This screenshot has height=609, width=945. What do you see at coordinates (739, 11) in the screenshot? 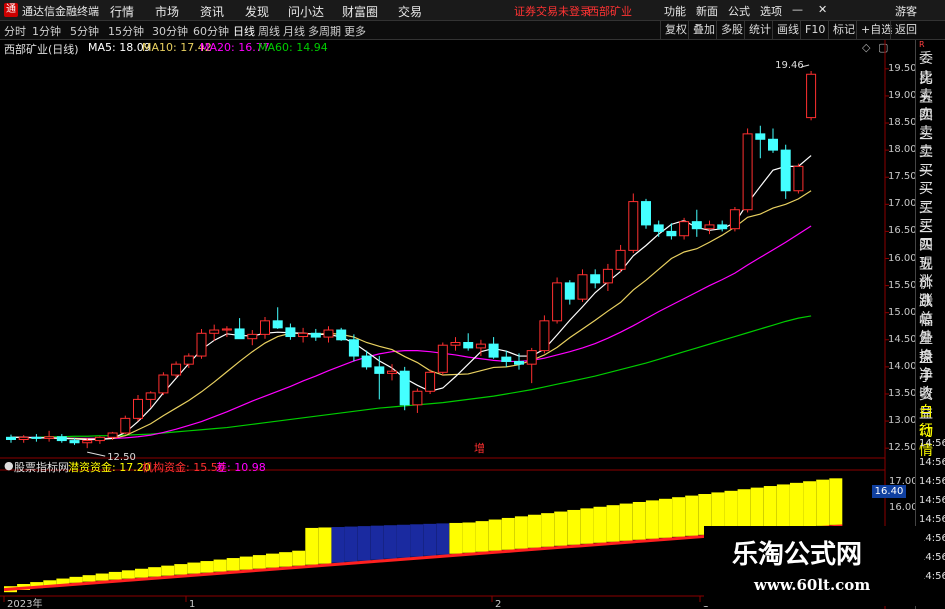
I see `menu-formula: 公式` at bounding box center [739, 11].